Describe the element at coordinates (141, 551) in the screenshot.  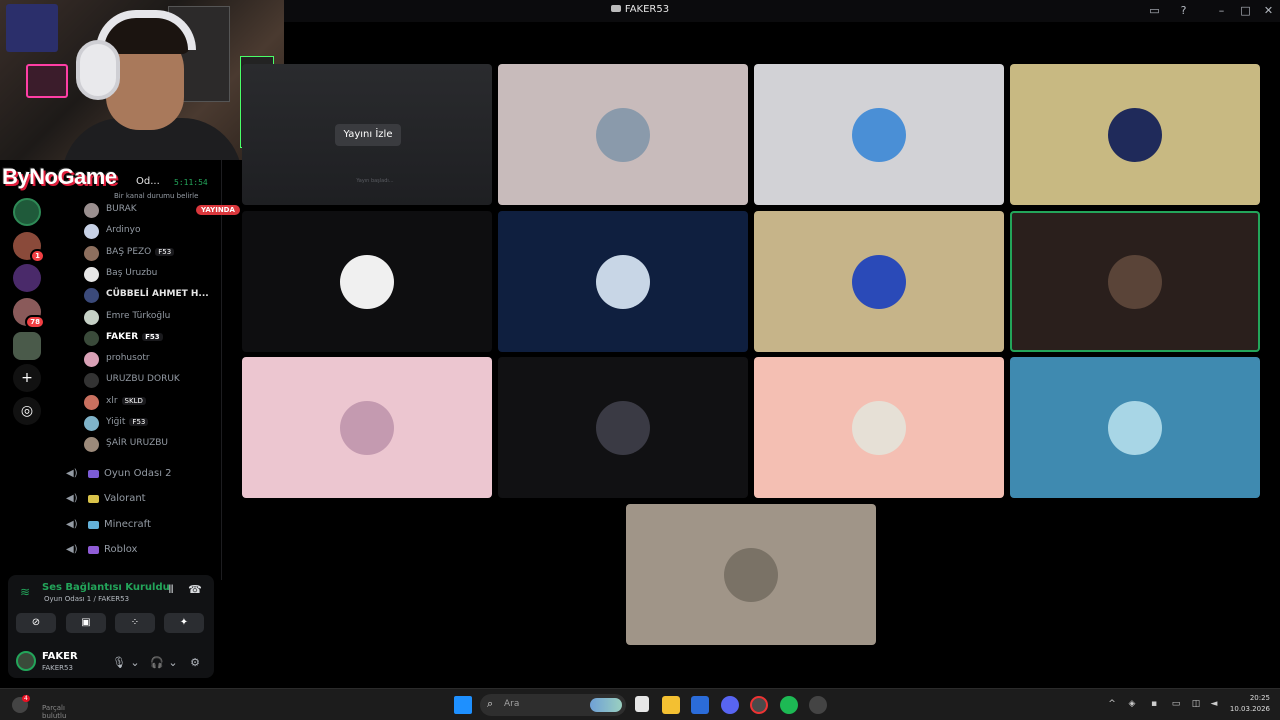
I see `voice-channel-item: ◀) Roblox` at that location.